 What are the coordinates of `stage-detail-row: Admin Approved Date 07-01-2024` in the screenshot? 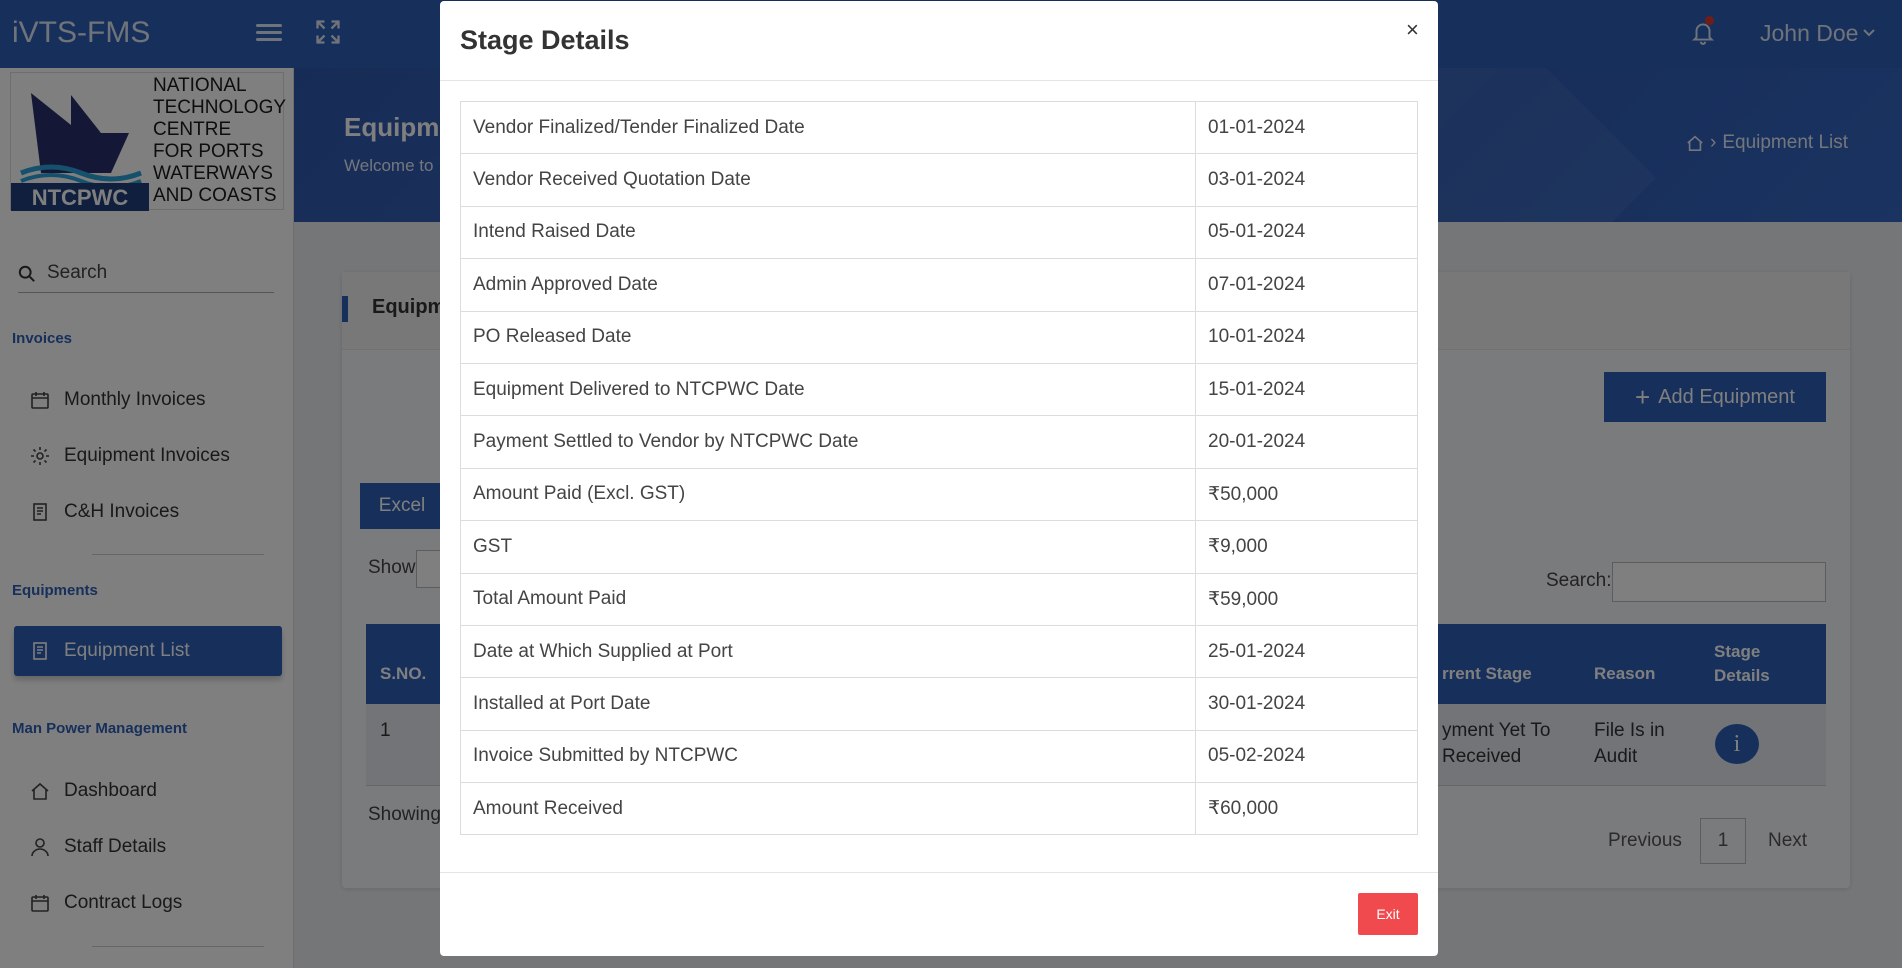 It's located at (939, 285).